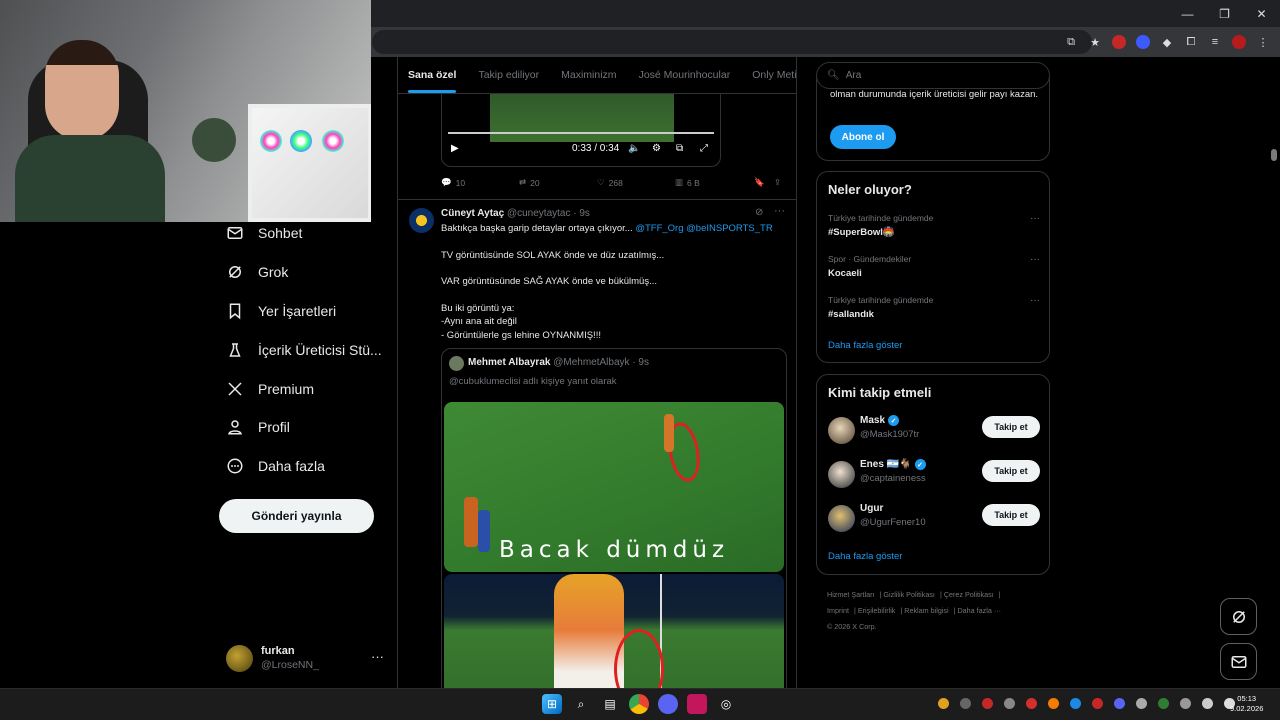 This screenshot has width=1280, height=720. I want to click on chrome-icon, so click(639, 704).